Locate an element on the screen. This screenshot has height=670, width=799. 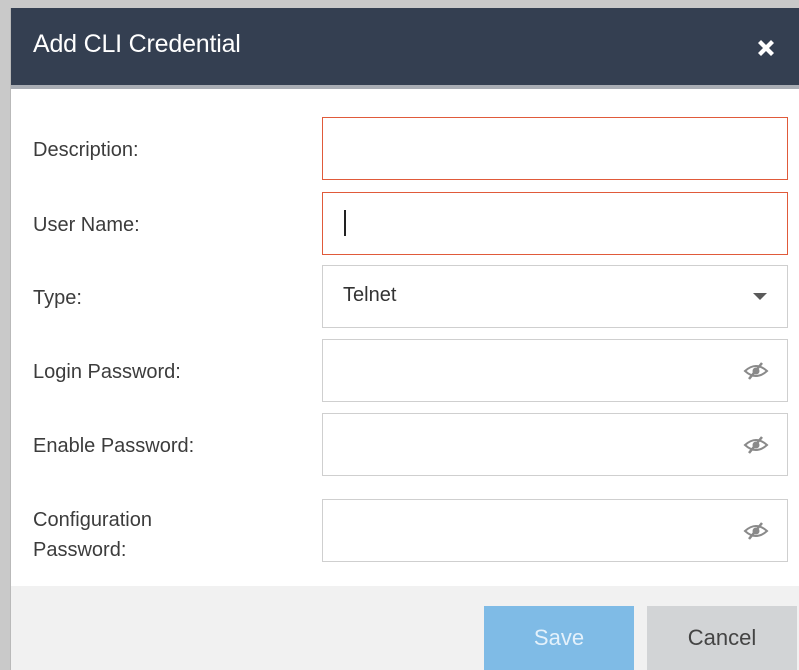
save-button: Save is located at coordinates (559, 638).